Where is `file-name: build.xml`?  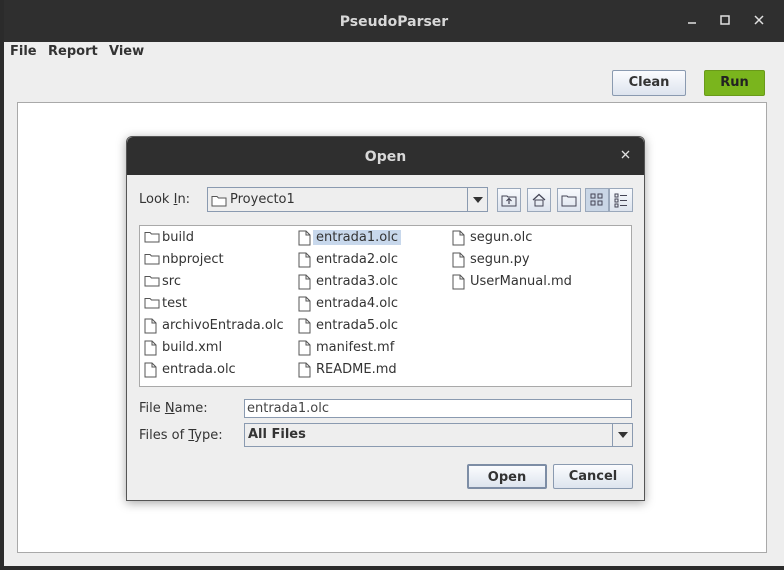 file-name: build.xml is located at coordinates (192, 347).